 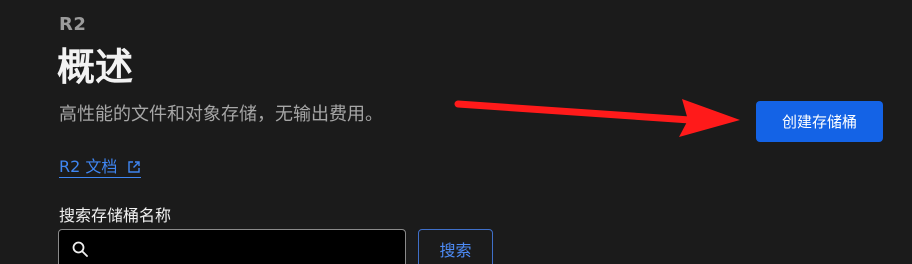 I want to click on docs-link-label: R2 文档, so click(x=88, y=166).